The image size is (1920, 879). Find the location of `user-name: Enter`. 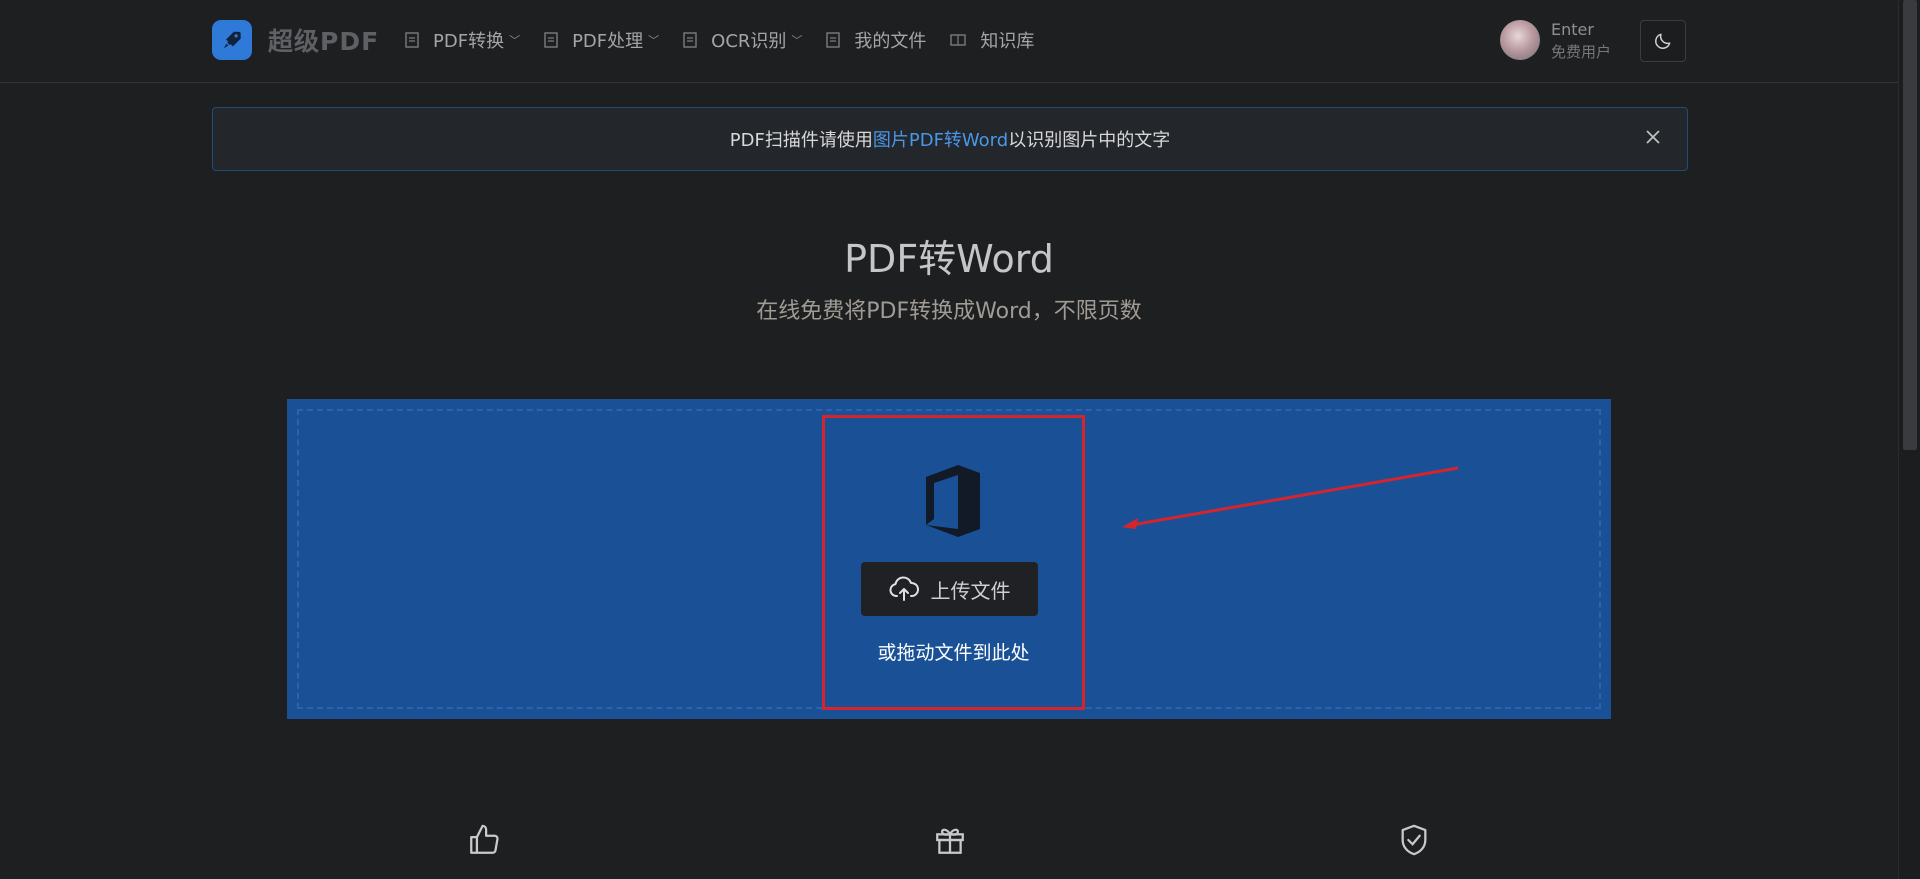

user-name: Enter is located at coordinates (1572, 29).